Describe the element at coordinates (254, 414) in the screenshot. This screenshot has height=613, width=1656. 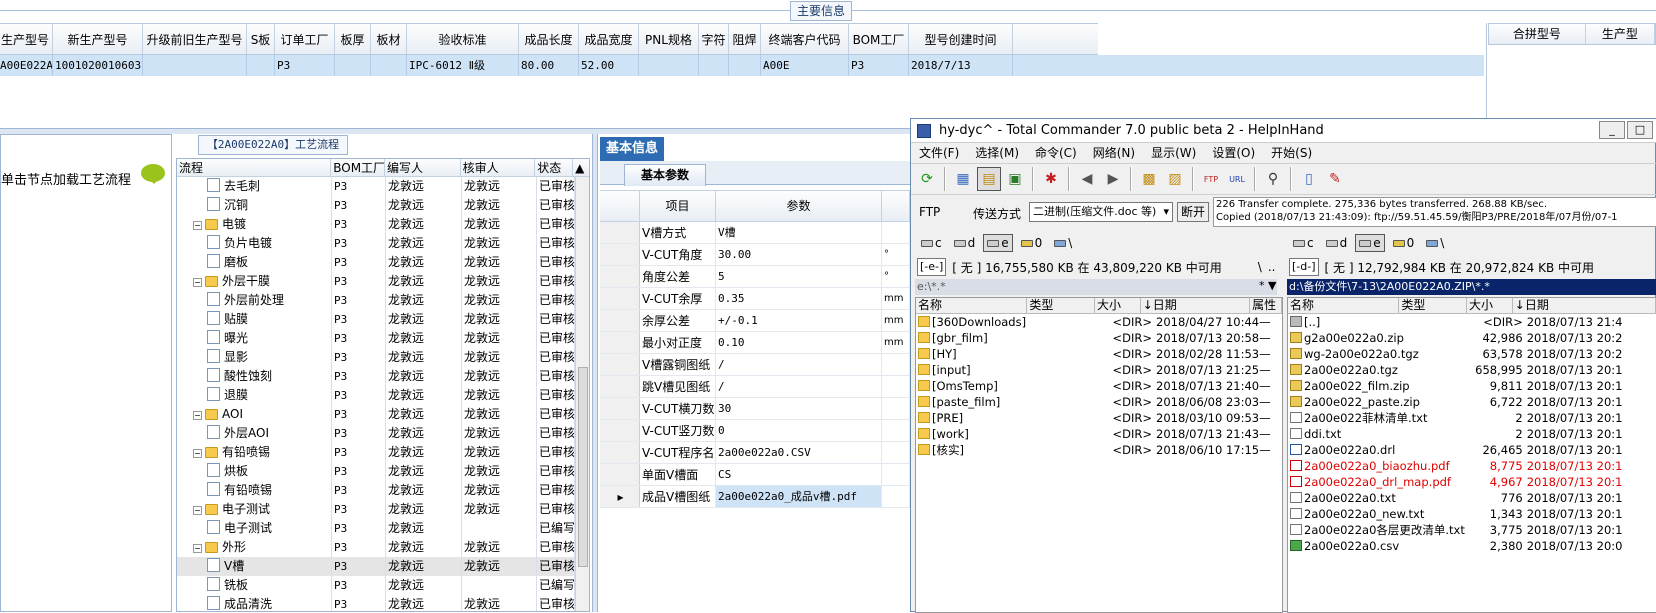
I see `tree-node-cell: − AOI` at that location.